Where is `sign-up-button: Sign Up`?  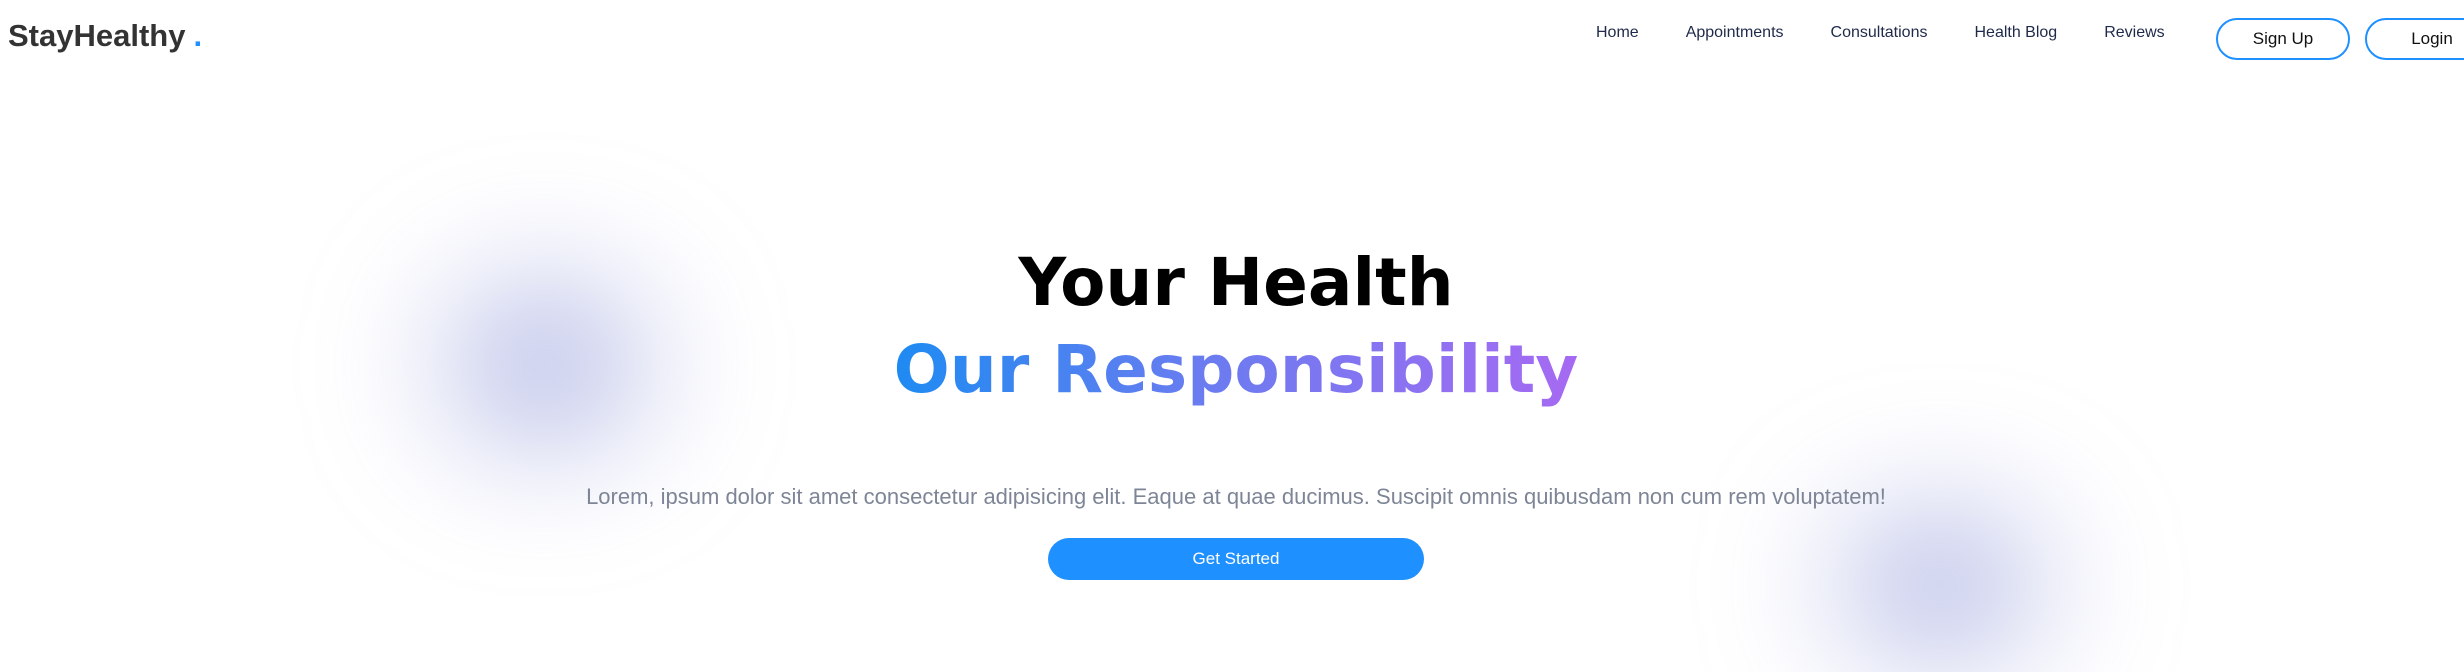
sign-up-button: Sign Up is located at coordinates (2283, 39).